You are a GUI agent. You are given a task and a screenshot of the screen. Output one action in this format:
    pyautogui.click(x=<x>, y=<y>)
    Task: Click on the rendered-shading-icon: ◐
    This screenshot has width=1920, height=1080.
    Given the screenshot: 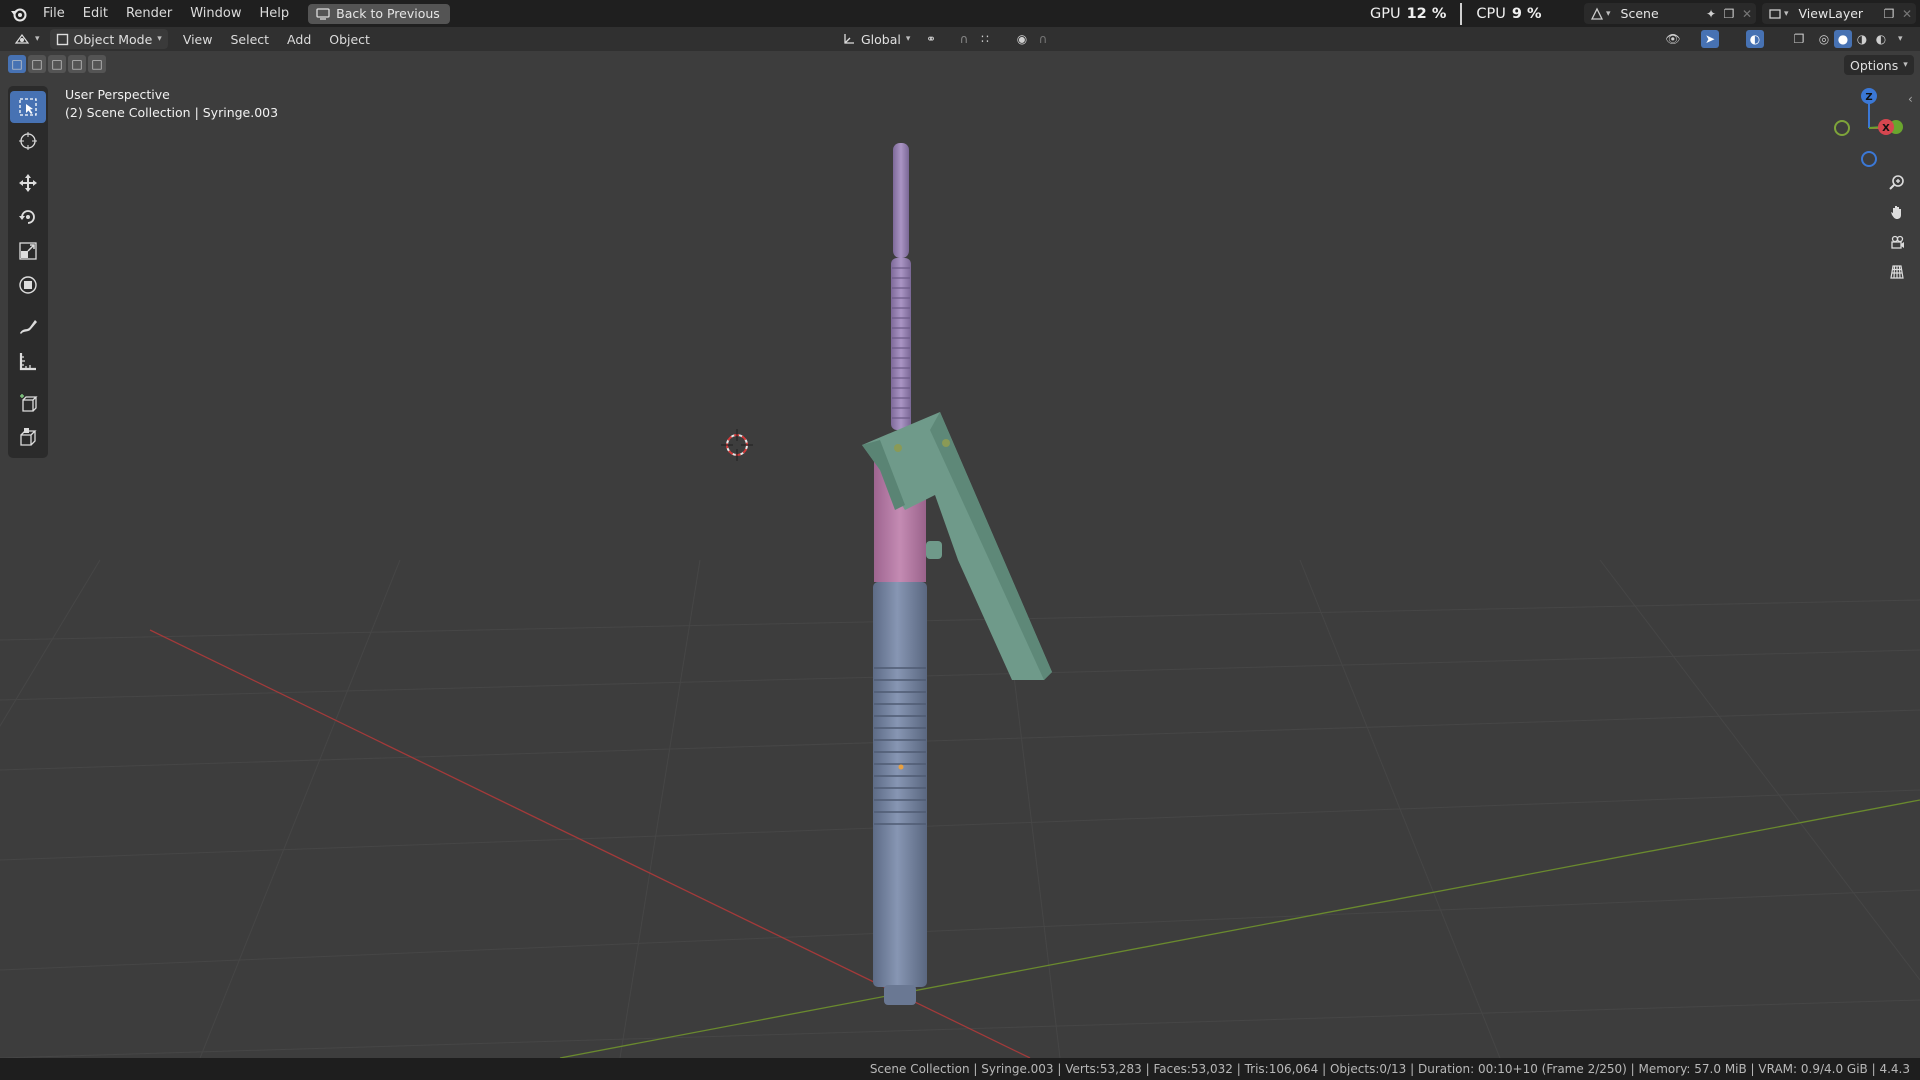 What is the action you would take?
    pyautogui.click(x=1881, y=39)
    